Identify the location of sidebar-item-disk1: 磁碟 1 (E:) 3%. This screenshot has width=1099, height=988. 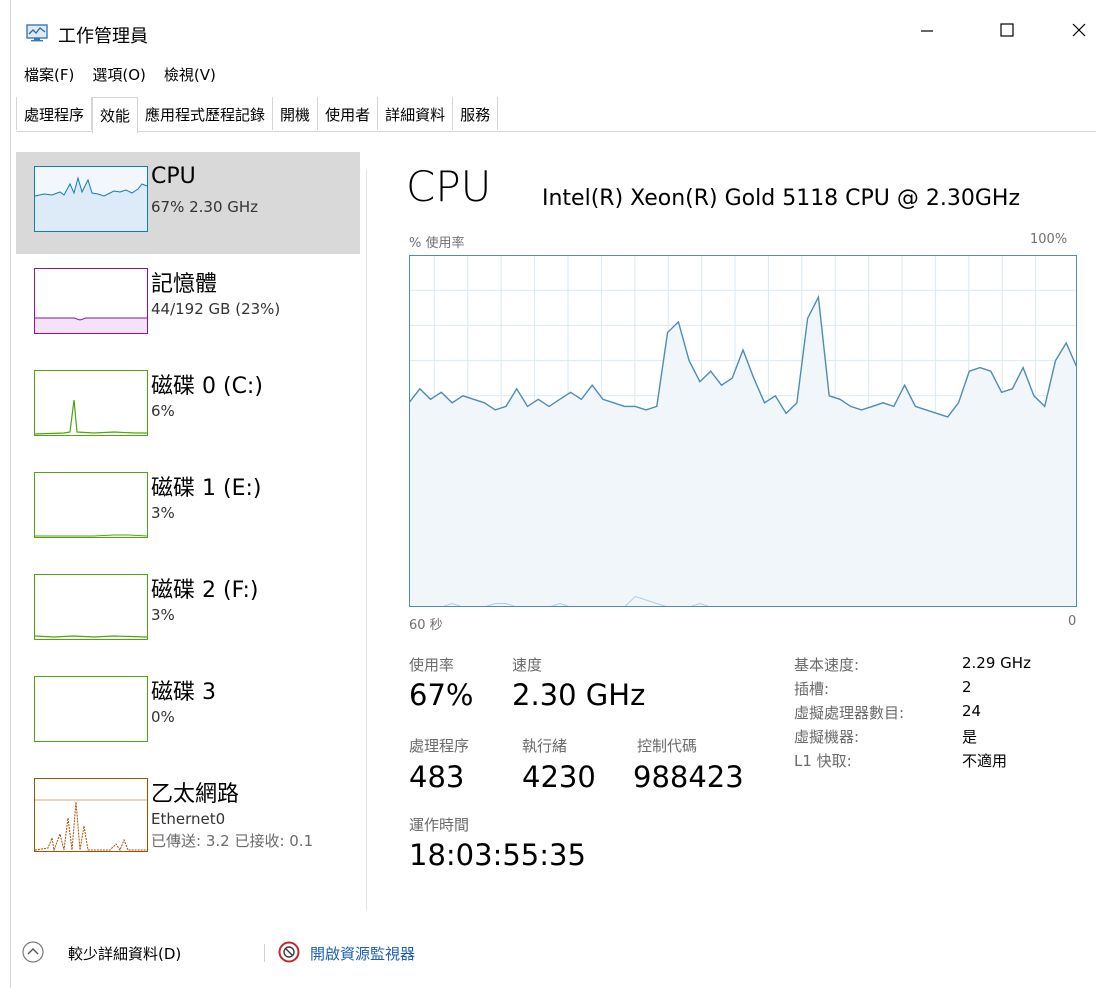
(188, 509).